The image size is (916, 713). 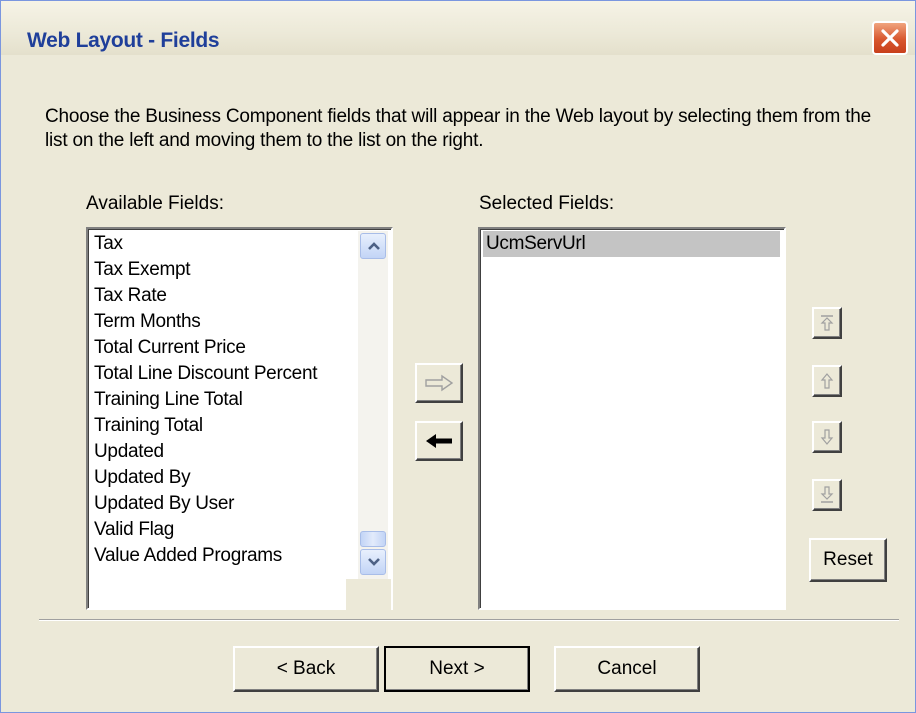 What do you see at coordinates (188, 556) in the screenshot?
I see `list-item: Value Added Programs` at bounding box center [188, 556].